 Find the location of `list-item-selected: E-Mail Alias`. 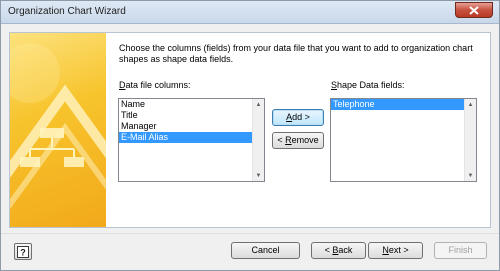

list-item-selected: E-Mail Alias is located at coordinates (185, 137).